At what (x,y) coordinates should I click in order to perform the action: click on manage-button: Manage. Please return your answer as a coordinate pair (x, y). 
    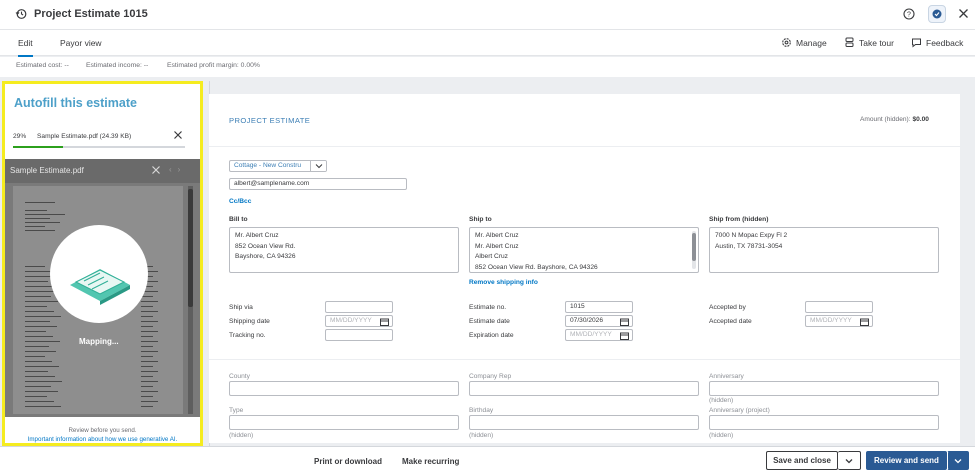
    Looking at the image, I should click on (804, 42).